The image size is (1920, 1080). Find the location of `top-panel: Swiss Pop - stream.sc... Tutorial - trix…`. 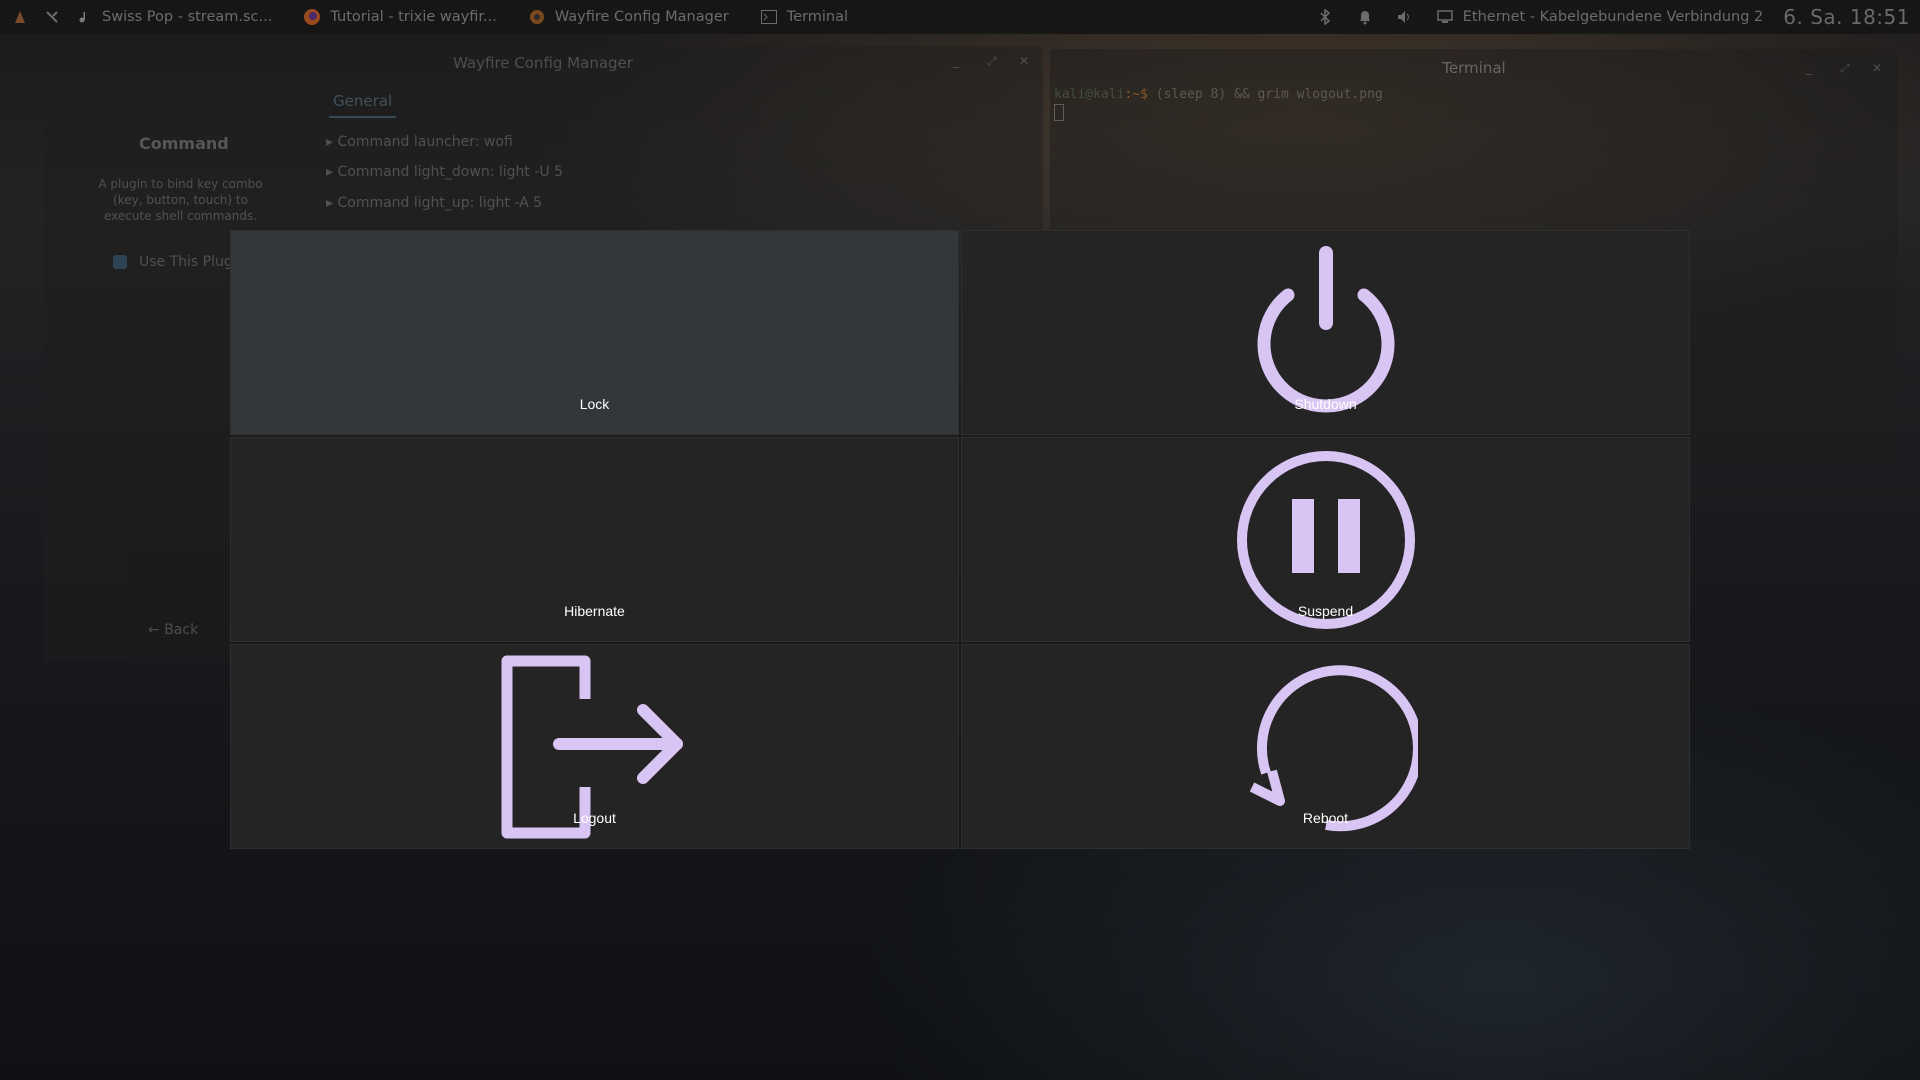

top-panel: Swiss Pop - stream.sc... Tutorial - trix… is located at coordinates (960, 17).